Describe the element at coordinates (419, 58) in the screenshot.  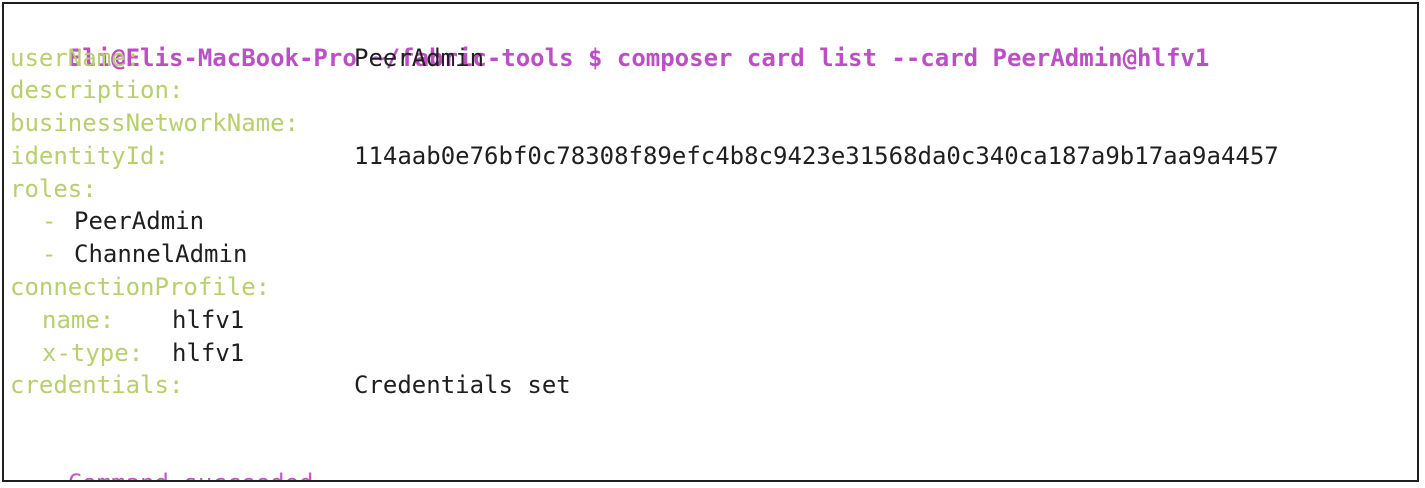
I see `field-value: PeerAdmin` at that location.